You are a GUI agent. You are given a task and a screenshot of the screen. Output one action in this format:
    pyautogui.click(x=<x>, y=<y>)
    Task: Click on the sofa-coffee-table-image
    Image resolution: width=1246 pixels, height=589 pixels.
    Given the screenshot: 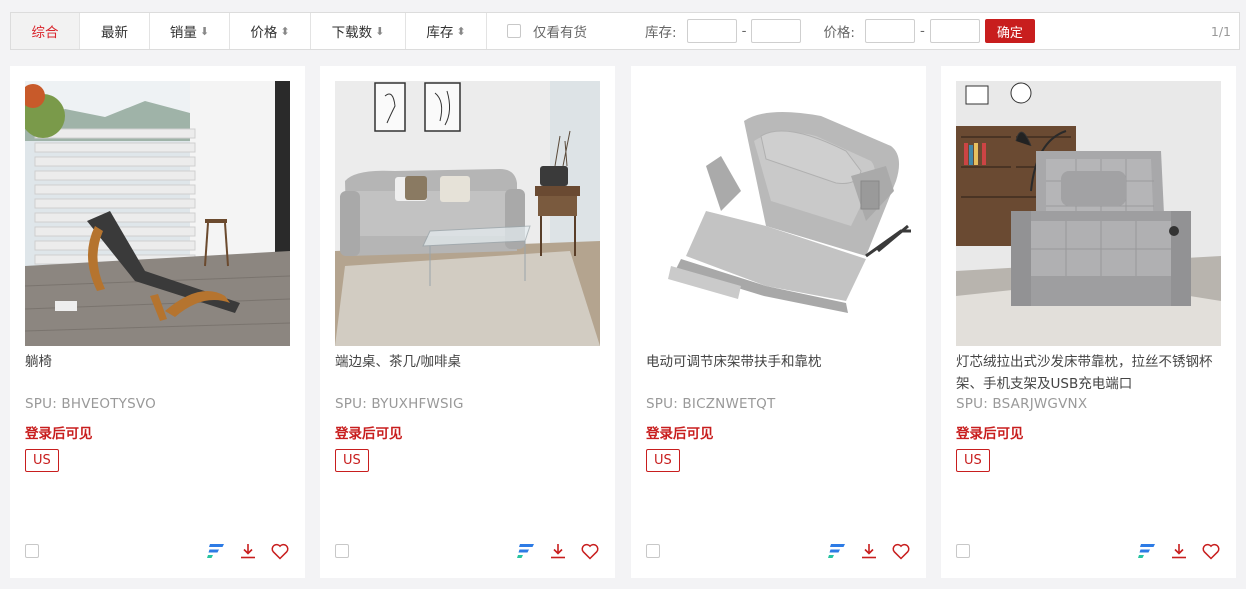 What is the action you would take?
    pyautogui.click(x=467, y=213)
    